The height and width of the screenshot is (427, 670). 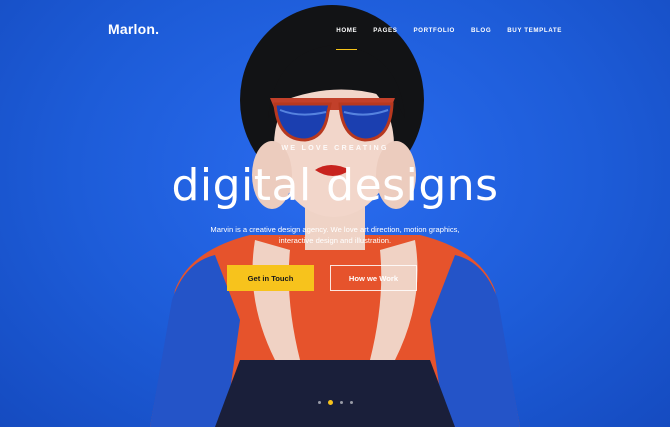 I want to click on slider-pagination, so click(x=335, y=402).